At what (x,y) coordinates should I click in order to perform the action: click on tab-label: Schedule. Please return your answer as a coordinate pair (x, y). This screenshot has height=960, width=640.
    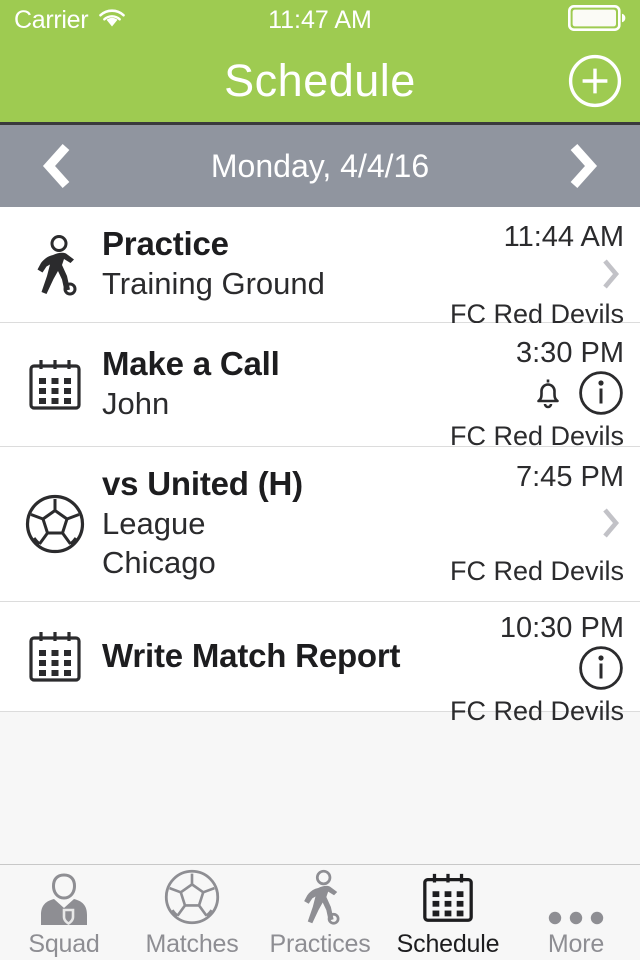
    Looking at the image, I should click on (448, 944).